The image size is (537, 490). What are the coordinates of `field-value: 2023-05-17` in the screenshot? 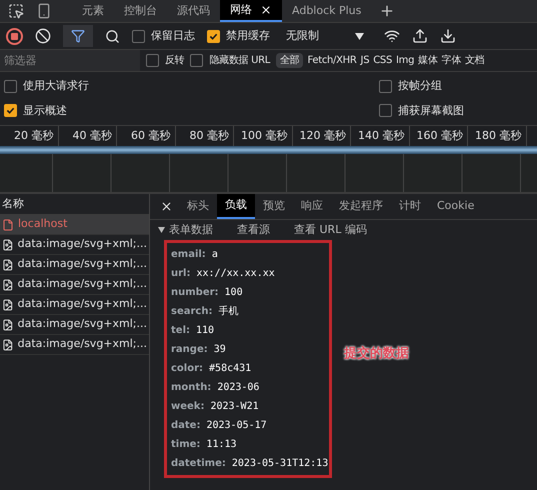 It's located at (236, 426).